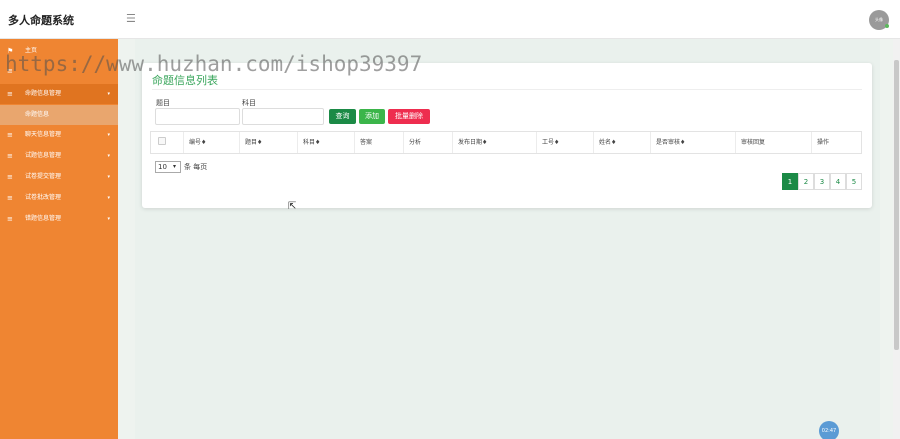  Describe the element at coordinates (822, 181) in the screenshot. I see `page-button-3: 3` at that location.